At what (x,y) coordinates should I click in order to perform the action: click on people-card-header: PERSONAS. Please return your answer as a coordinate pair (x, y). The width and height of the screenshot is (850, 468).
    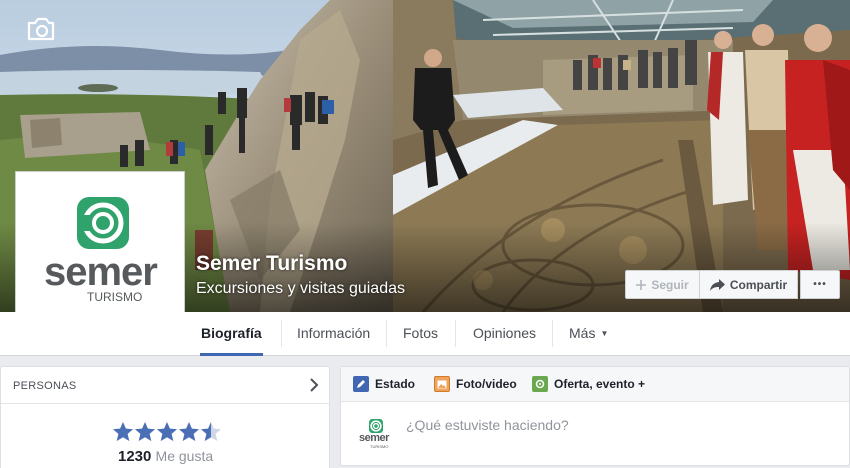
    Looking at the image, I should click on (165, 385).